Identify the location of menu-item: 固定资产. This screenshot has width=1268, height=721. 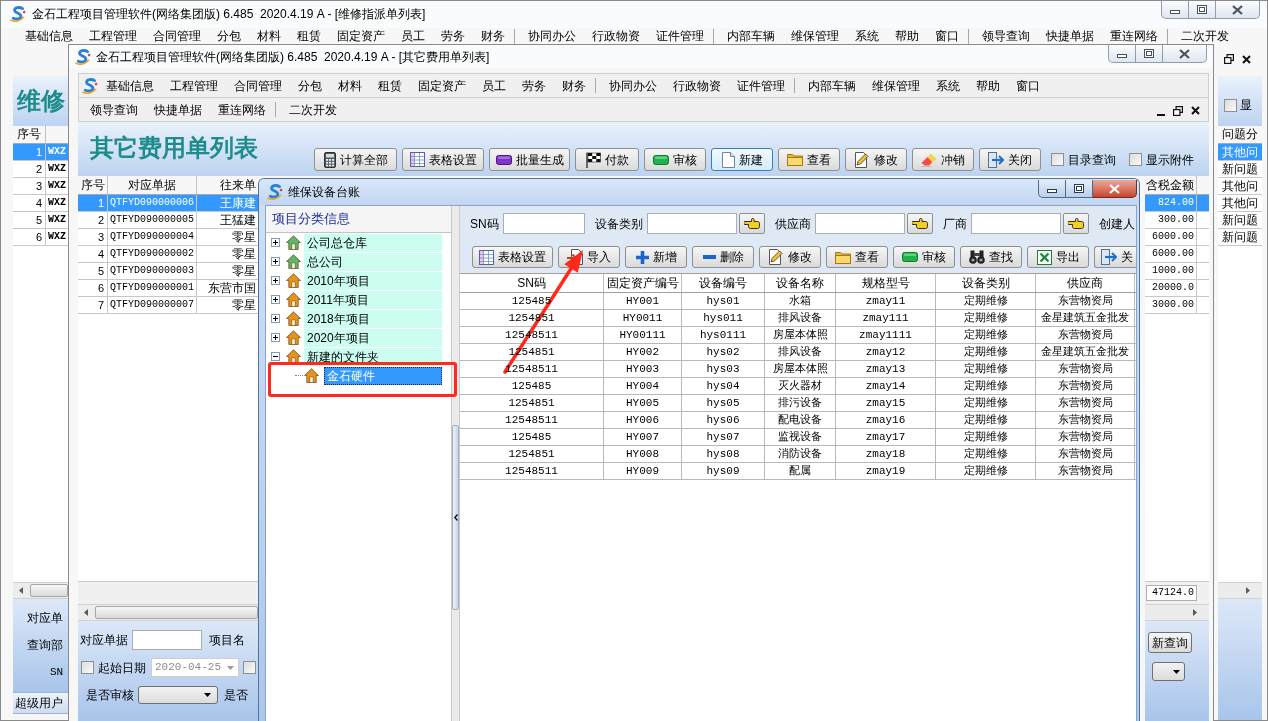
(442, 85).